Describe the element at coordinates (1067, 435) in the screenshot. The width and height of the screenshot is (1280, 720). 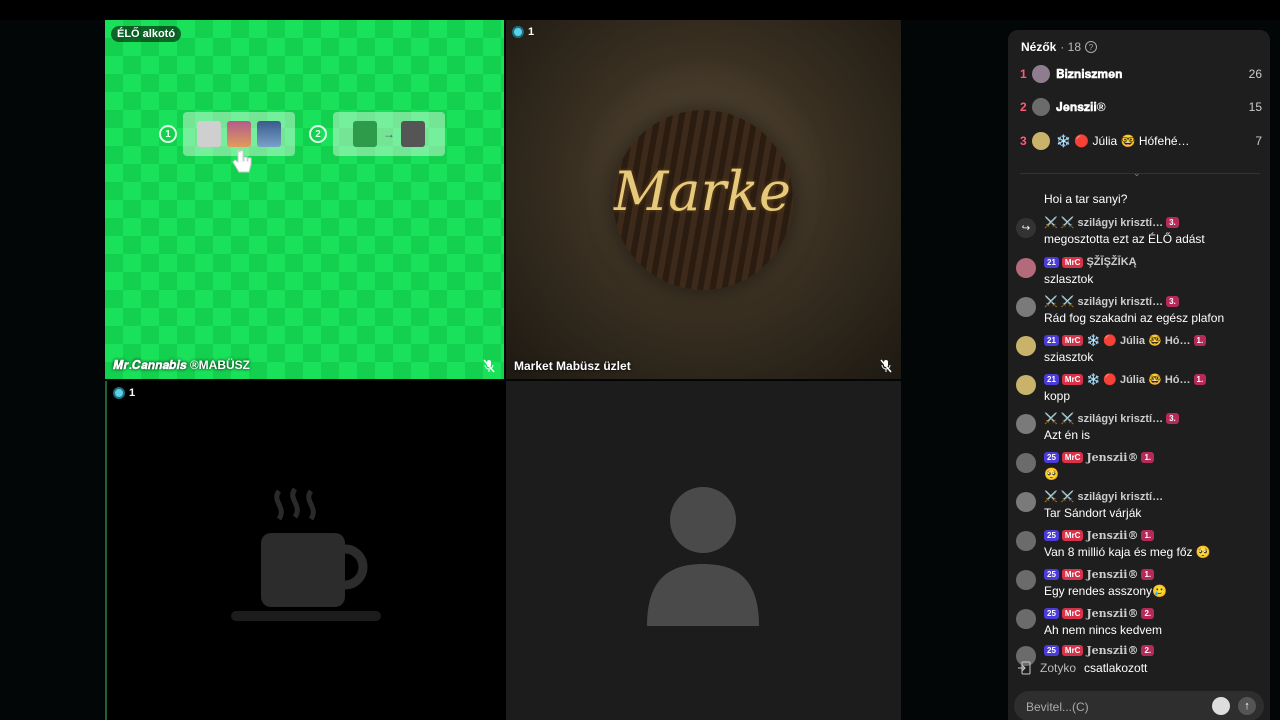
I see `message-text: Azt én is` at that location.